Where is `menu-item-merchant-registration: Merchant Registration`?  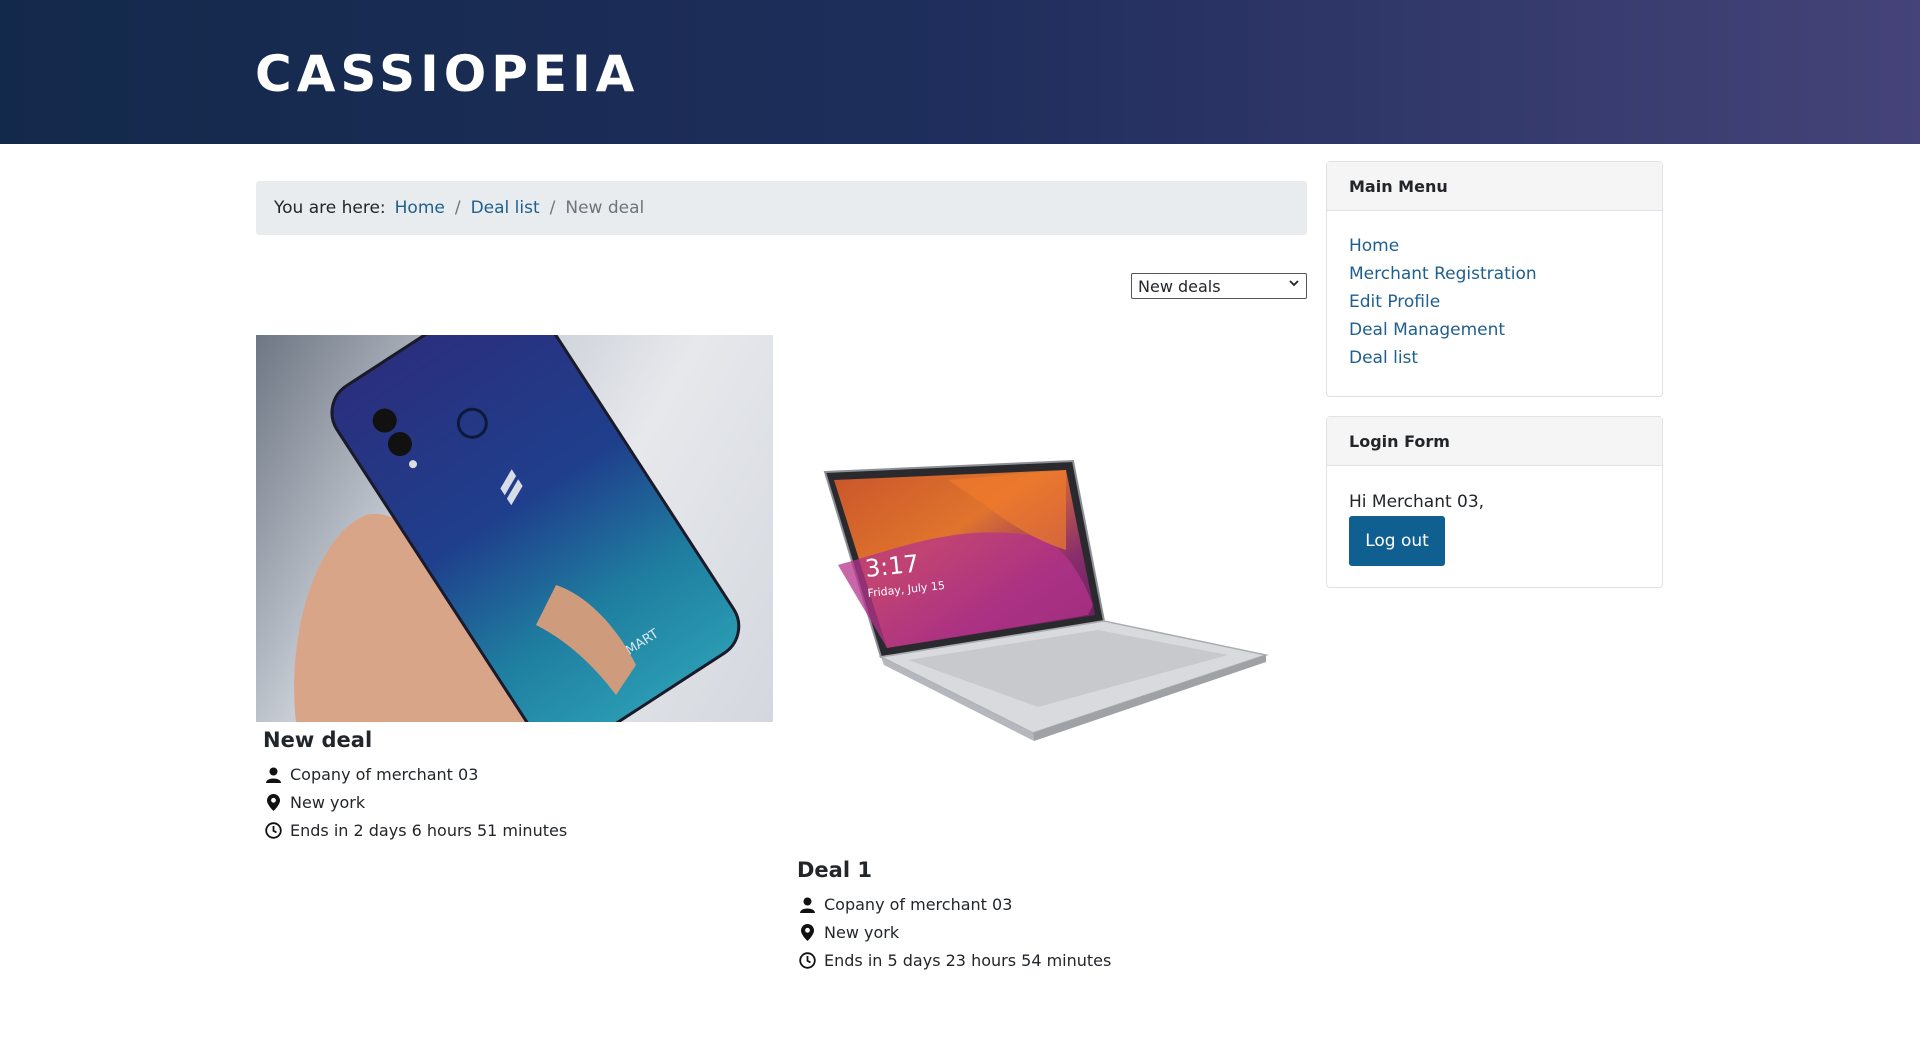
menu-item-merchant-registration: Merchant Registration is located at coordinates (1494, 274).